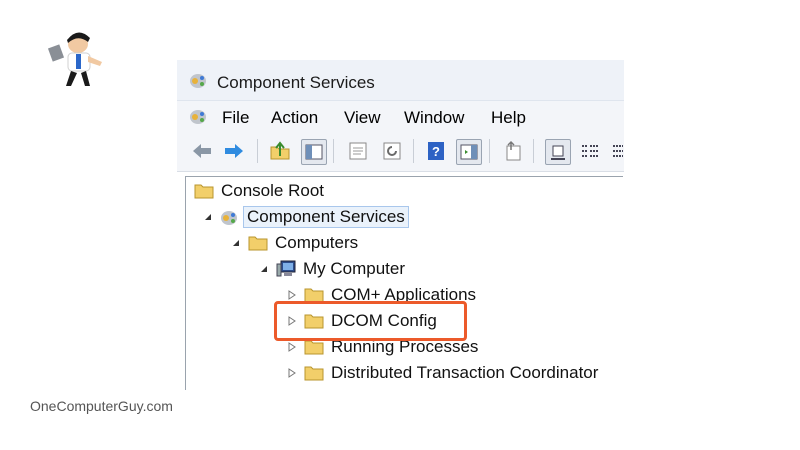 The image size is (800, 450). Describe the element at coordinates (469, 152) in the screenshot. I see `action-pane-icon` at that location.